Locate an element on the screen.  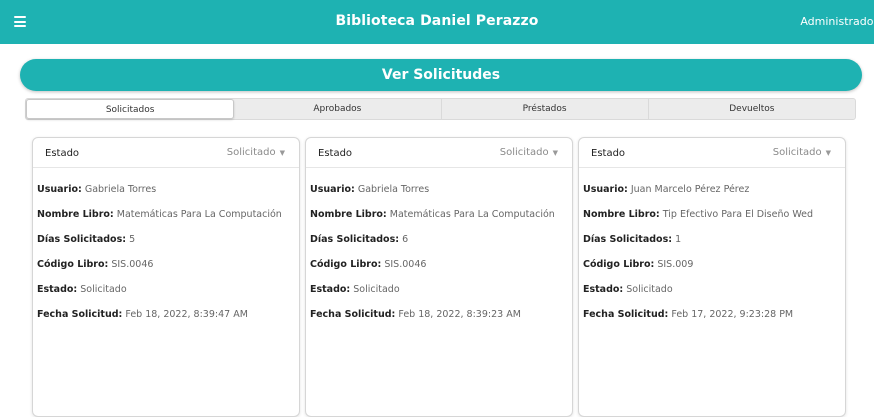
field-dias: Días Solicitados: 6 is located at coordinates (359, 239).